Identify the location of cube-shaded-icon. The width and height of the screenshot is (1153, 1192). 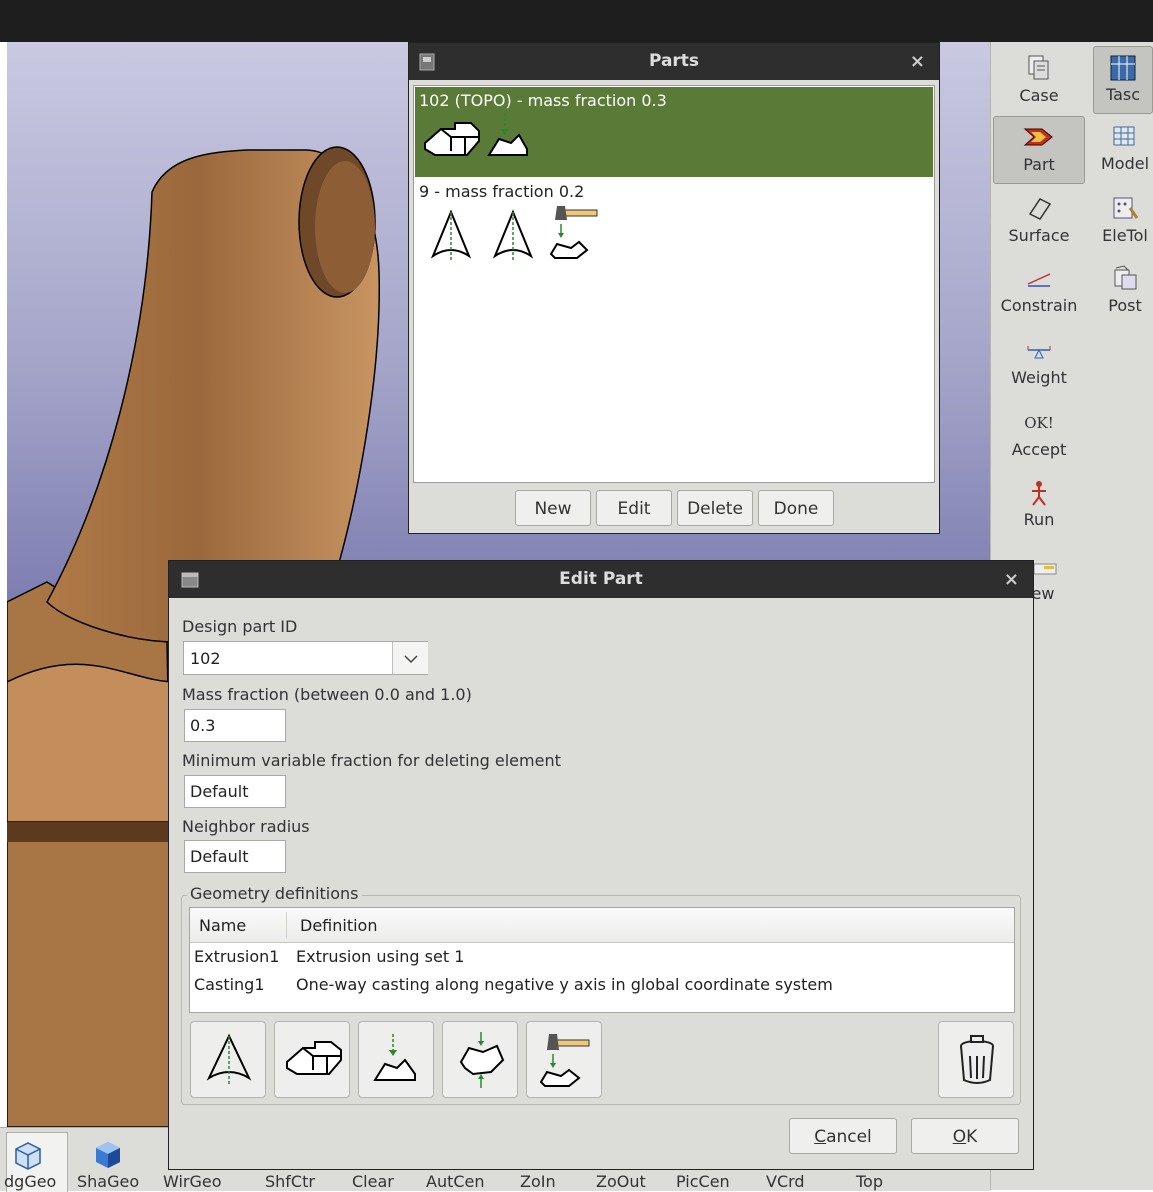
(108, 1155).